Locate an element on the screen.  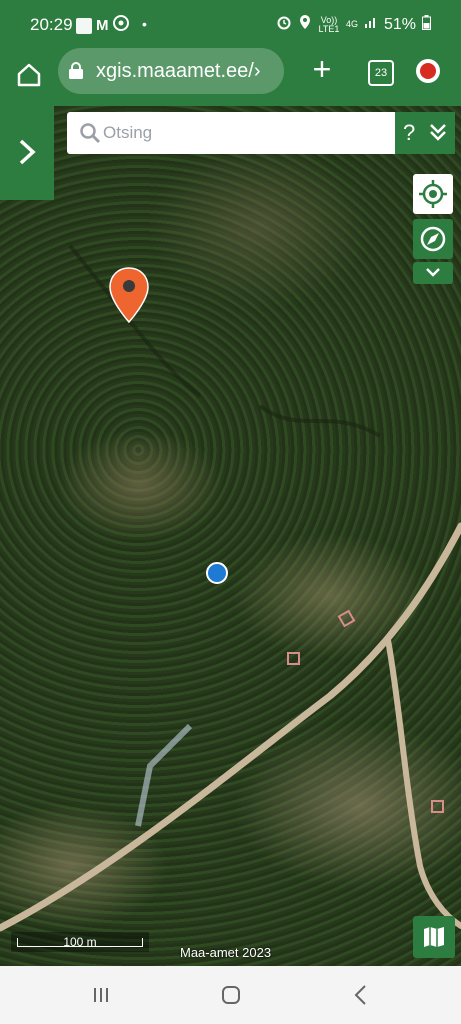
lock-icon is located at coordinates (76, 70).